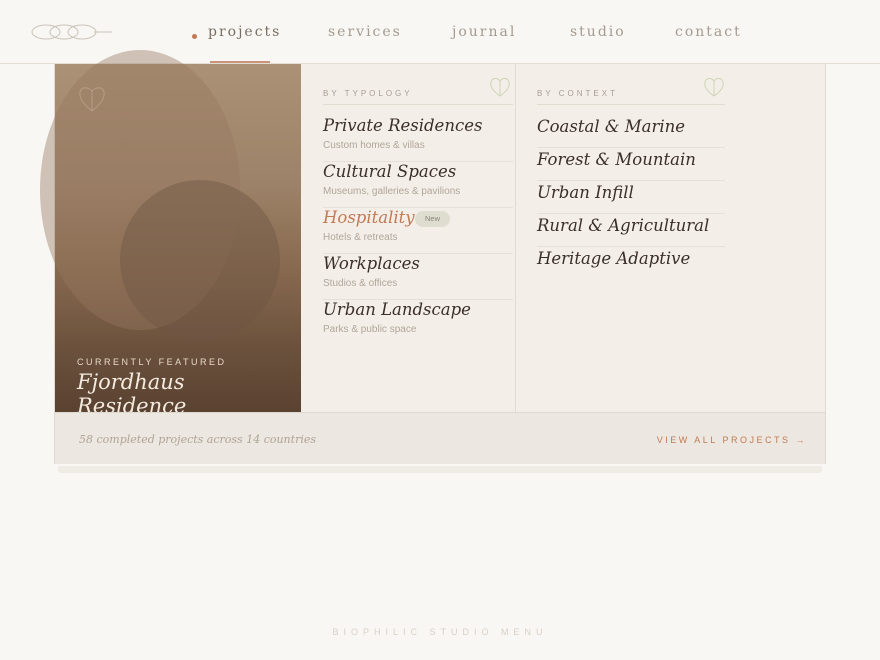 The width and height of the screenshot is (880, 660). What do you see at coordinates (440, 632) in the screenshot?
I see `page-caption: BIOPHILIC STUDIO MENU` at bounding box center [440, 632].